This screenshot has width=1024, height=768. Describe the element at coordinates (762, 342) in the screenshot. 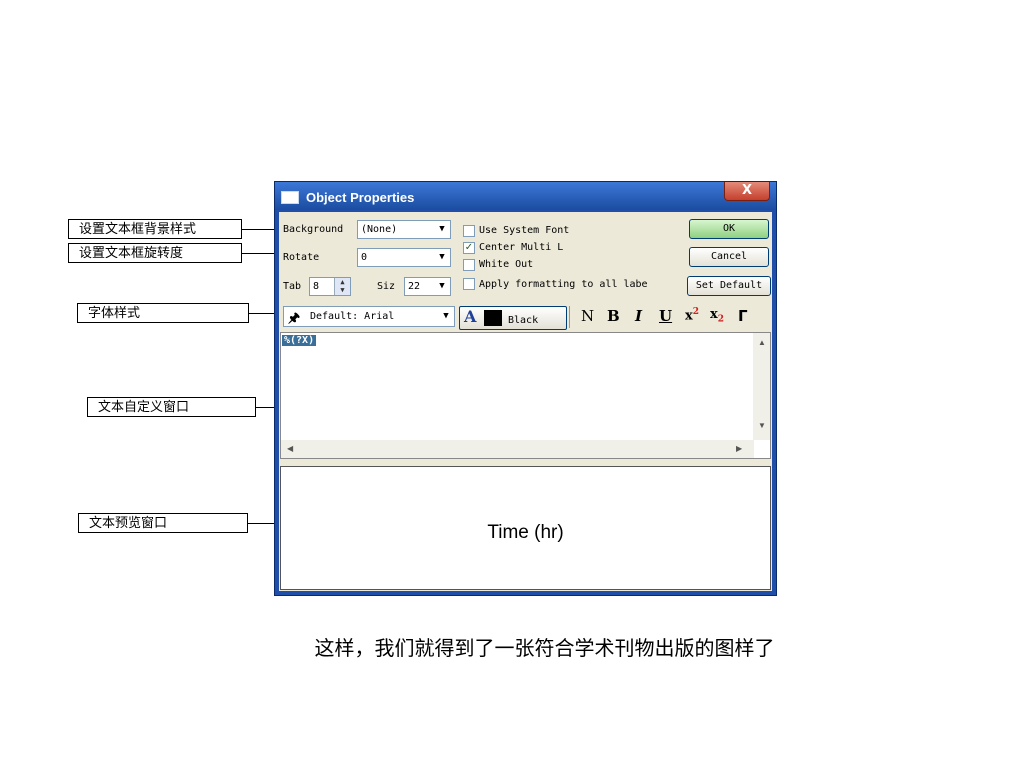

I see `scroll-up-icon: ▲` at that location.